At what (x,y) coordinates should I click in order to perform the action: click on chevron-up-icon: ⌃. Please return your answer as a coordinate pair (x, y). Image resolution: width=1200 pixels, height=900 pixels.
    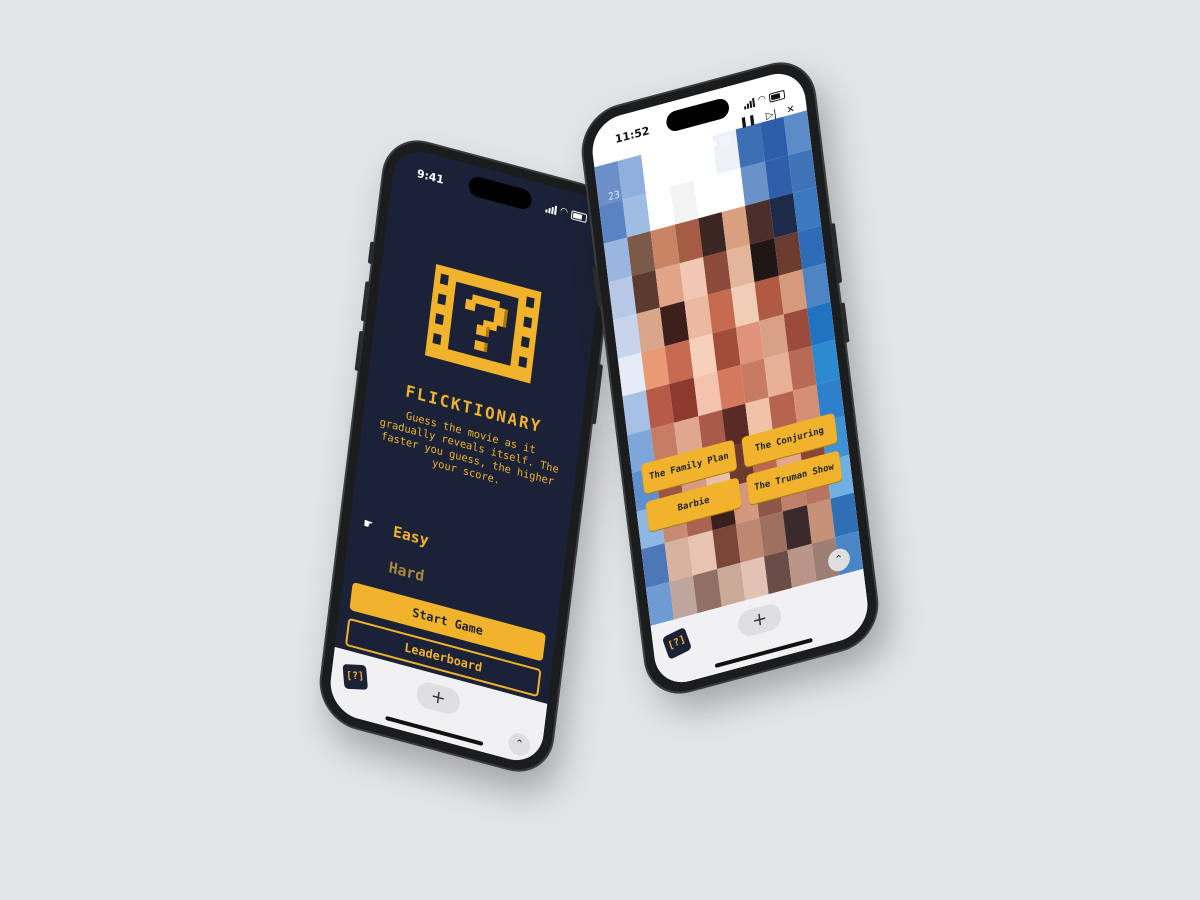
    Looking at the image, I should click on (519, 744).